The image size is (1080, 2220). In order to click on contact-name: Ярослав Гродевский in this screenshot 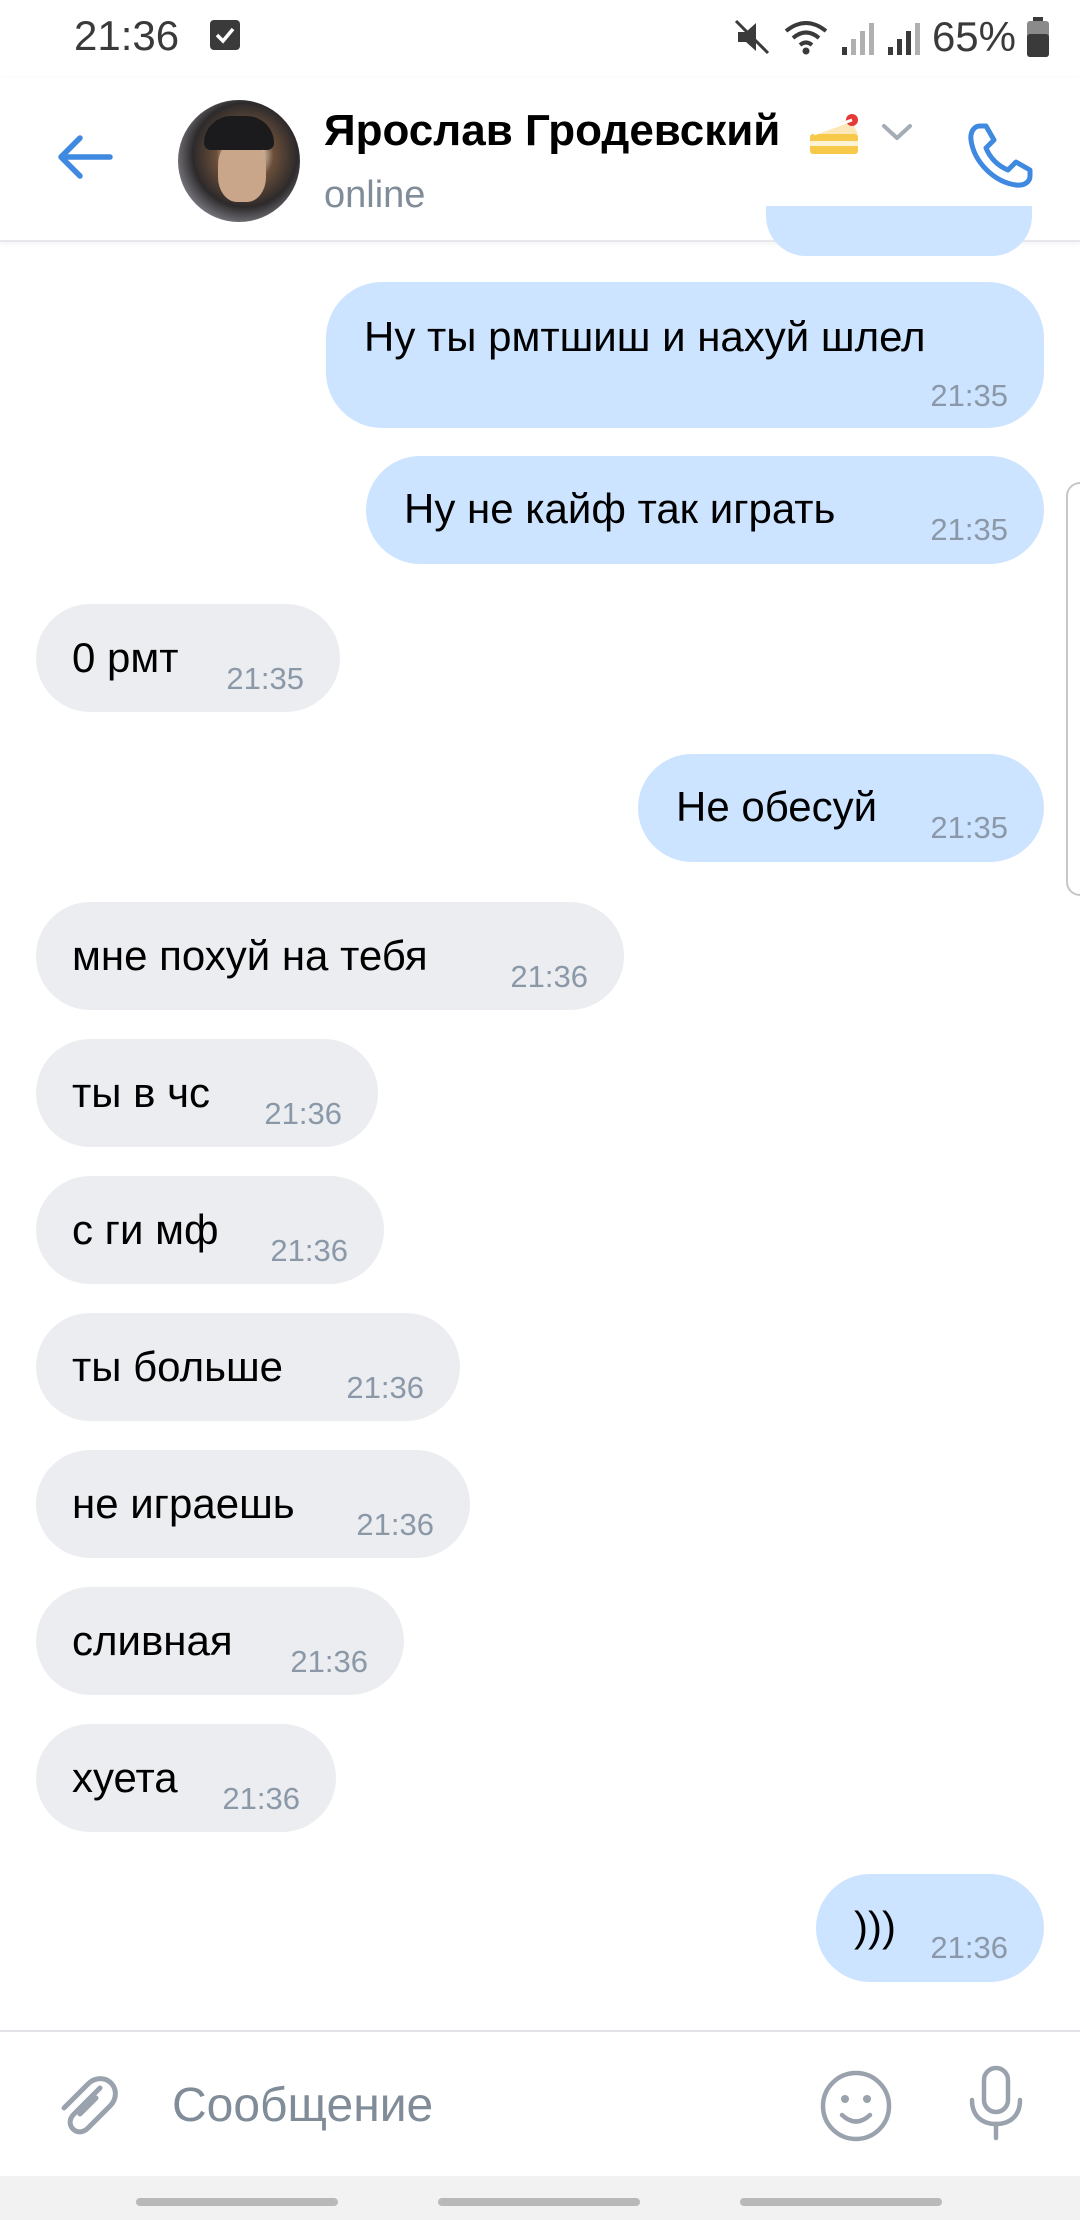, I will do `click(552, 131)`.